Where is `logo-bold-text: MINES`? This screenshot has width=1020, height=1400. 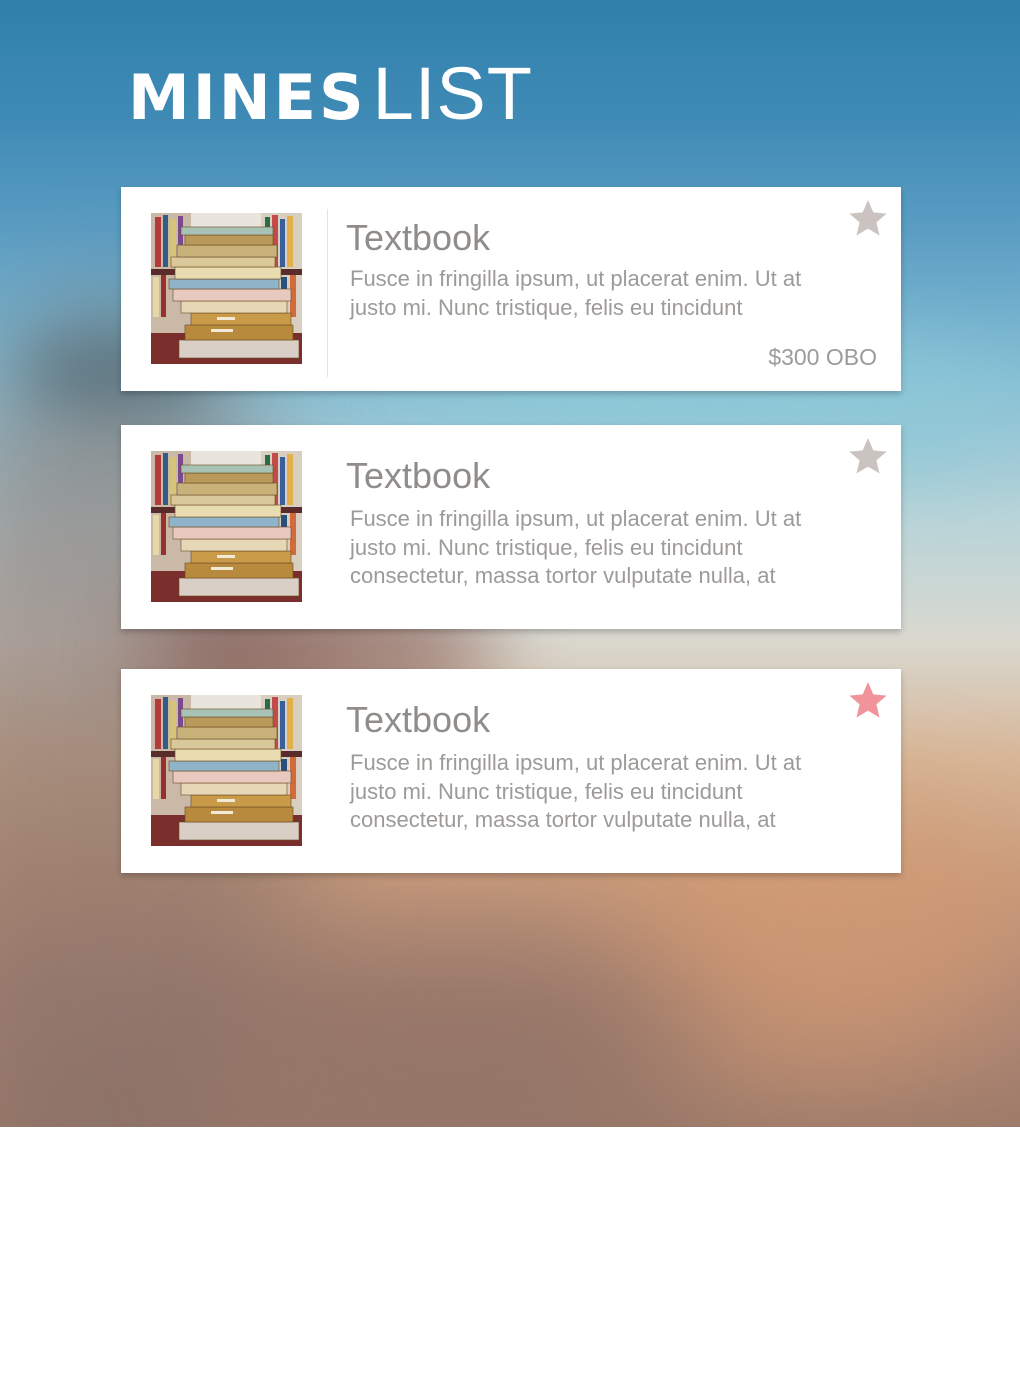 logo-bold-text: MINES is located at coordinates (247, 97).